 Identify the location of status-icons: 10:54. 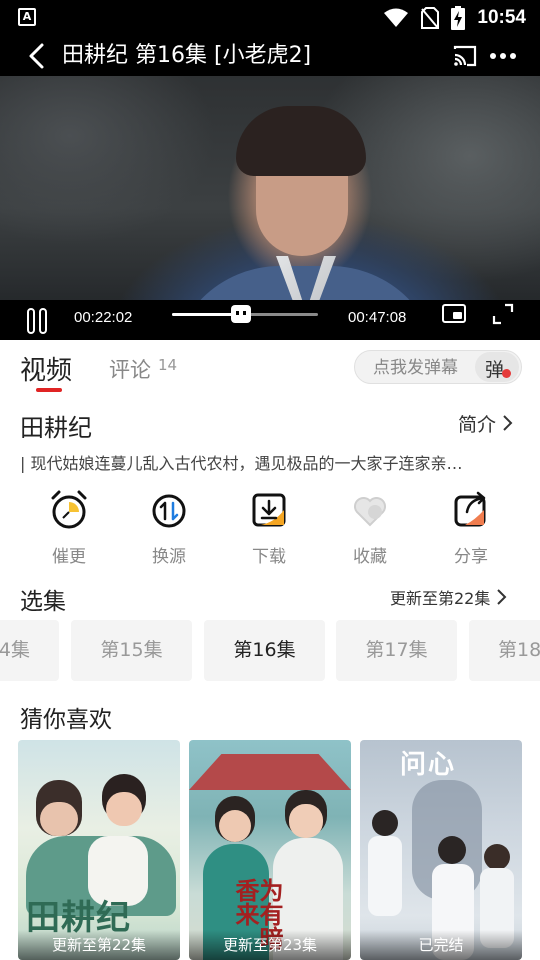
(454, 18).